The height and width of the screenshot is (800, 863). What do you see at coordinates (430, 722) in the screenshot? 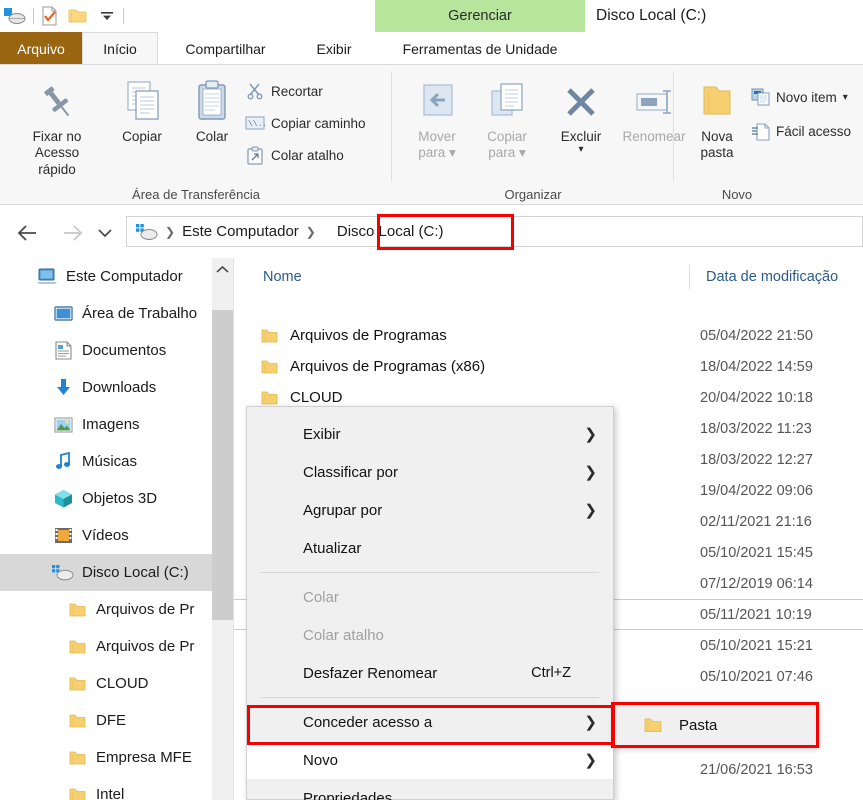
I see `context-menu-item-conceder-acesso-a: Conceder acesso a ❯` at bounding box center [430, 722].